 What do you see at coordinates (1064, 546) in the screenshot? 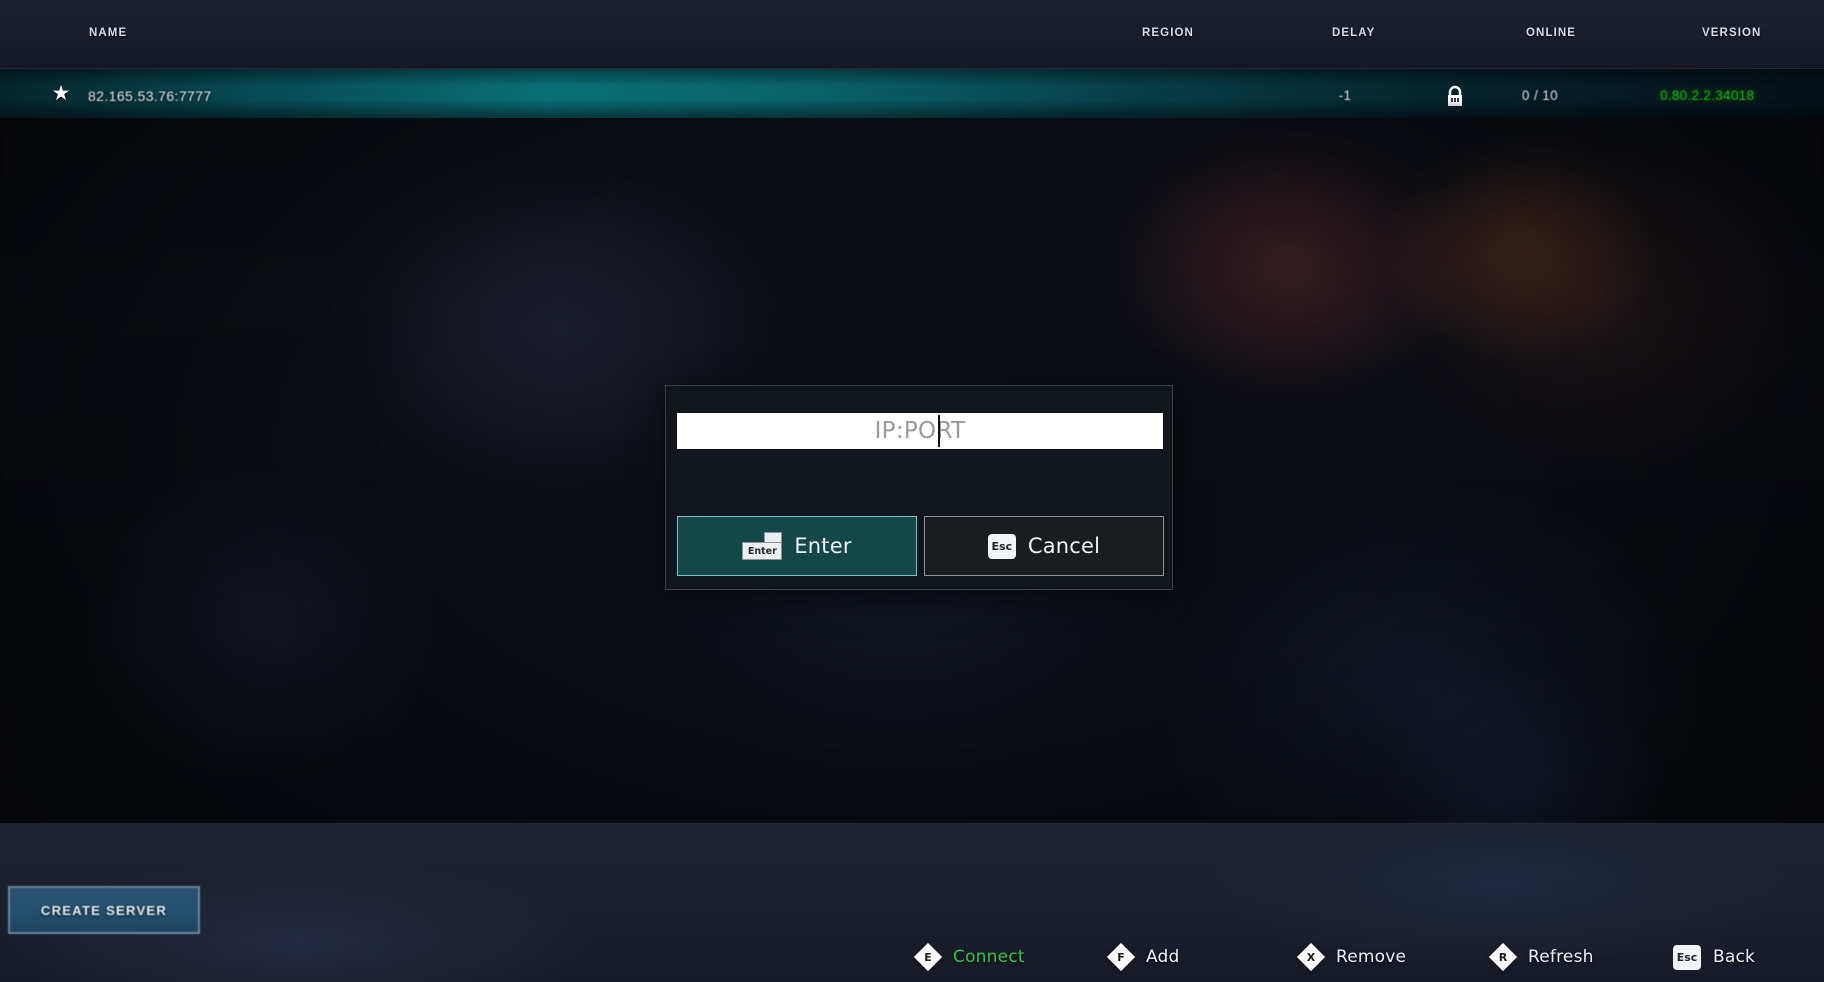
I see `cancel-button-label: Cancel` at bounding box center [1064, 546].